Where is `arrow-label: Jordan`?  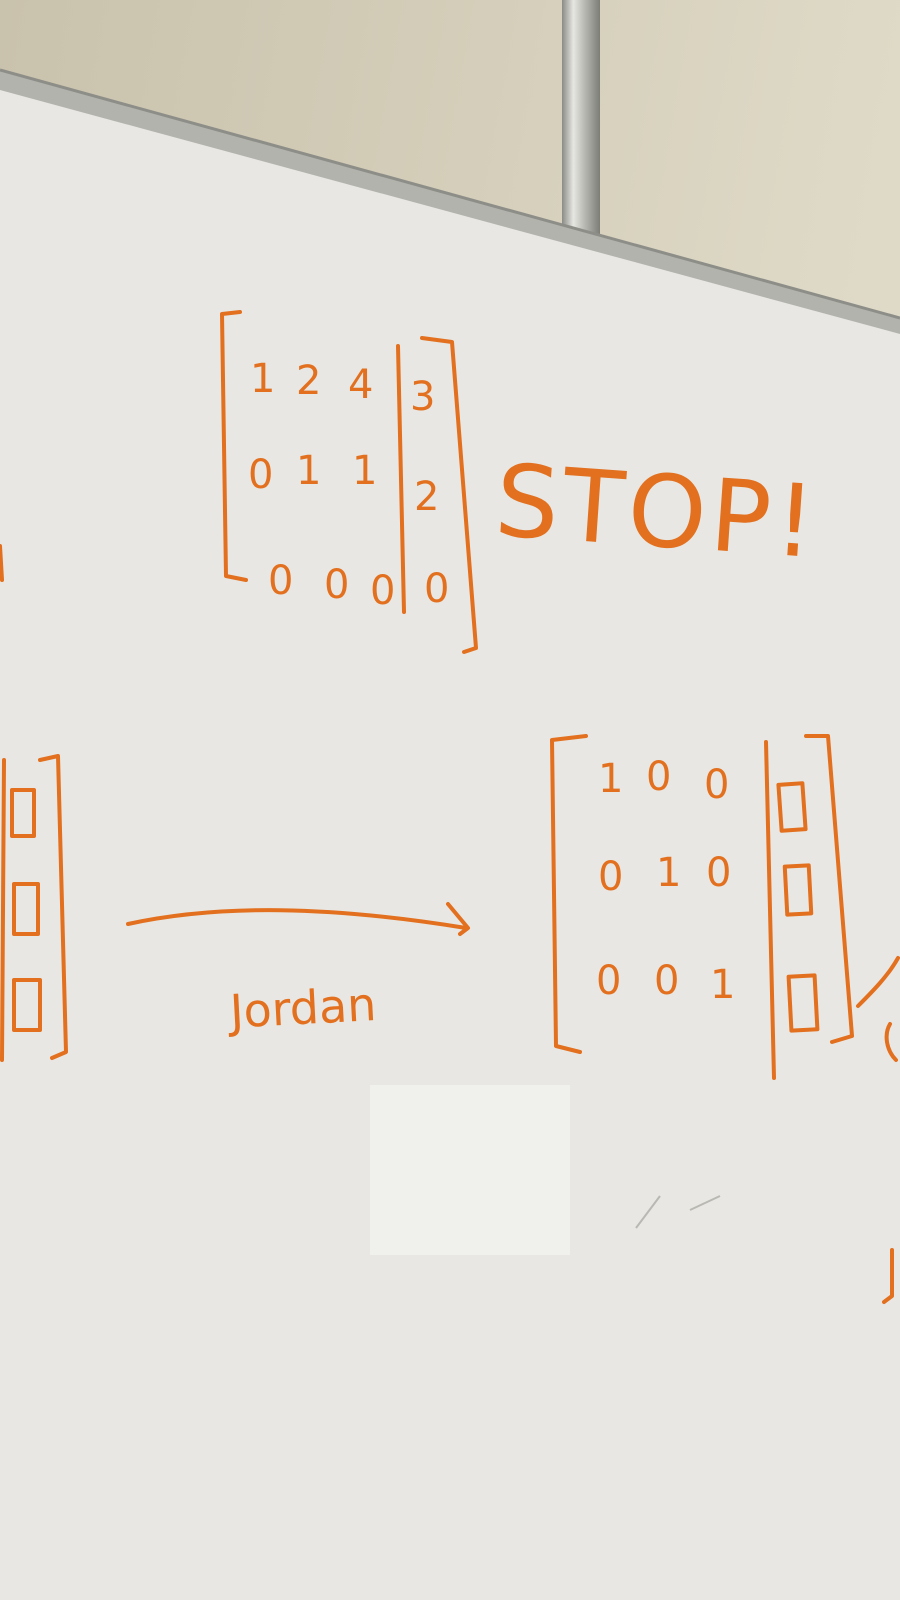 arrow-label: Jordan is located at coordinates (302, 1008).